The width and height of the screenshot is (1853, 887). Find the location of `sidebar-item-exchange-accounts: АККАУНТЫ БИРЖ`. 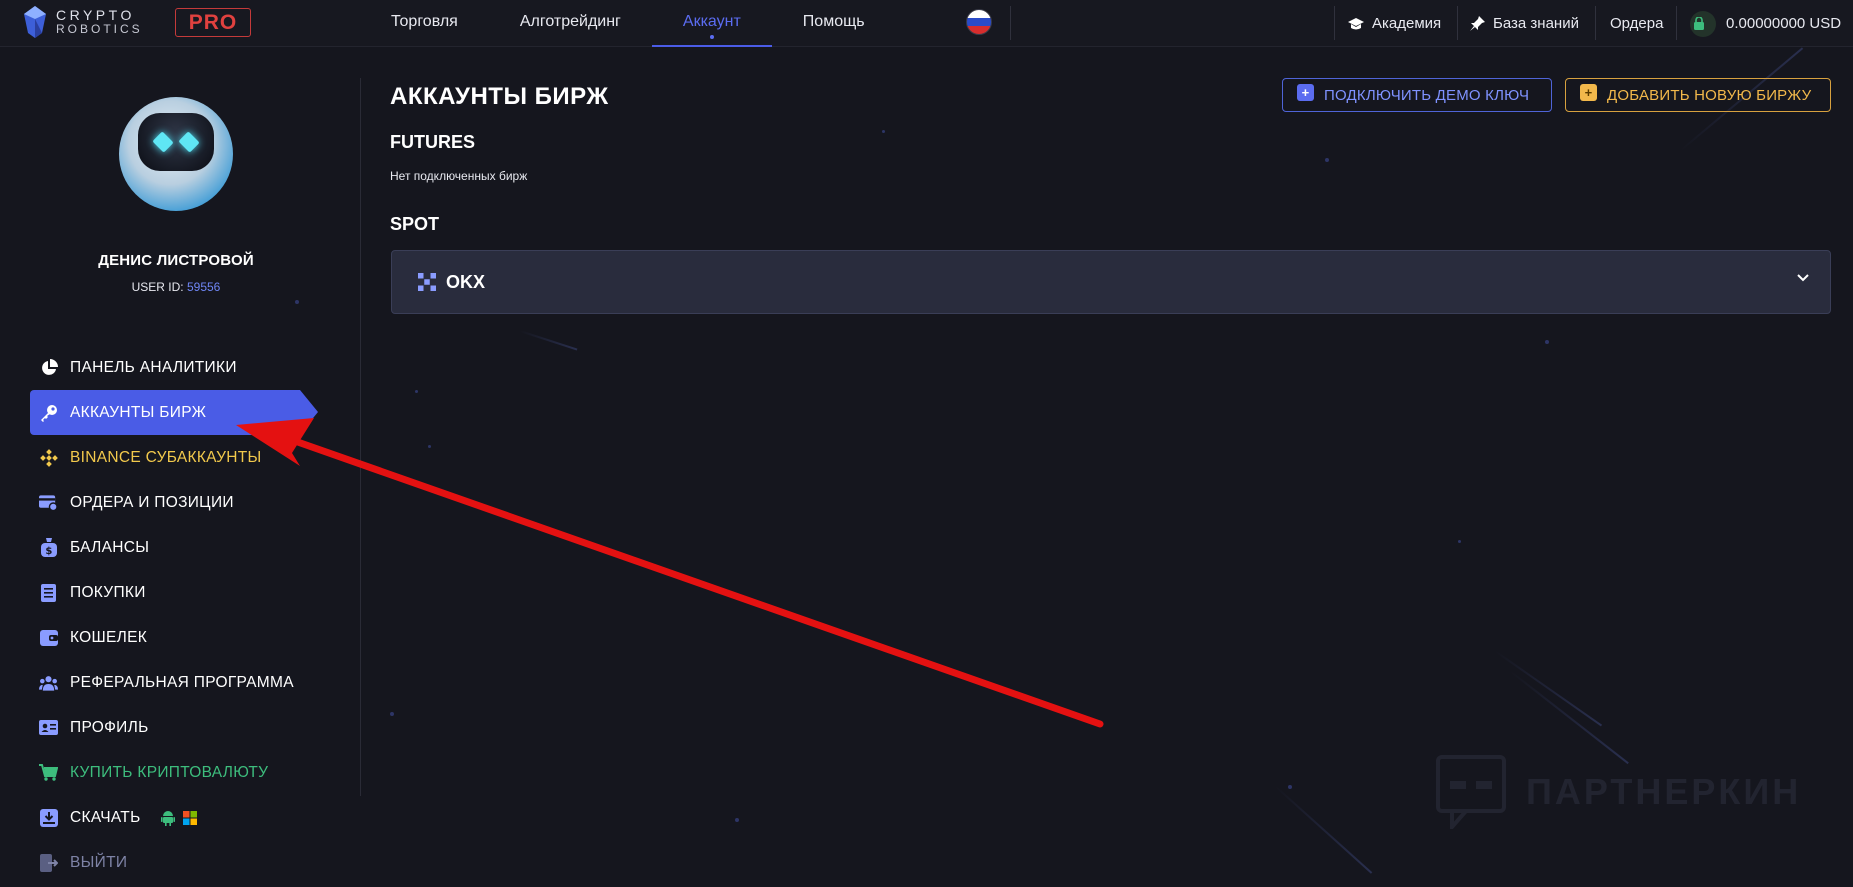

sidebar-item-exchange-accounts: АККАУНТЫ БИРЖ is located at coordinates (174, 412).